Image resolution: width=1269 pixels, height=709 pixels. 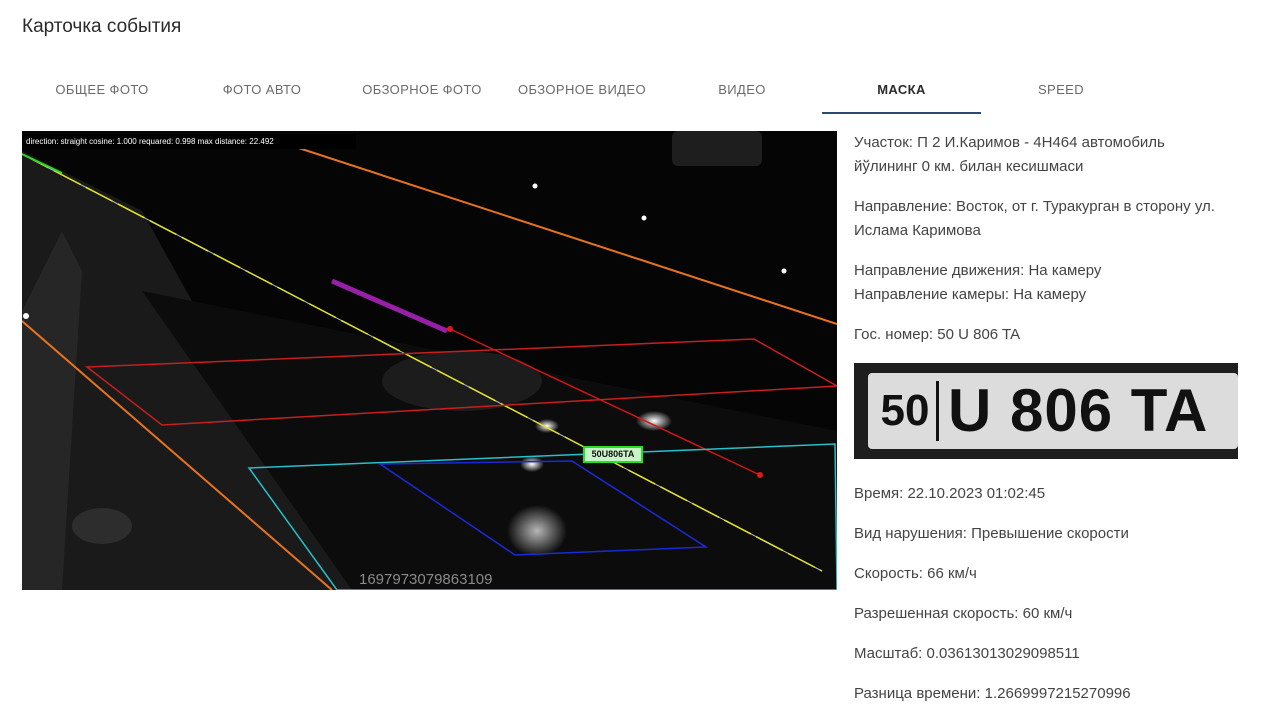 What do you see at coordinates (978, 270) in the screenshot?
I see `movement-direction: Направление движения: На камеру` at bounding box center [978, 270].